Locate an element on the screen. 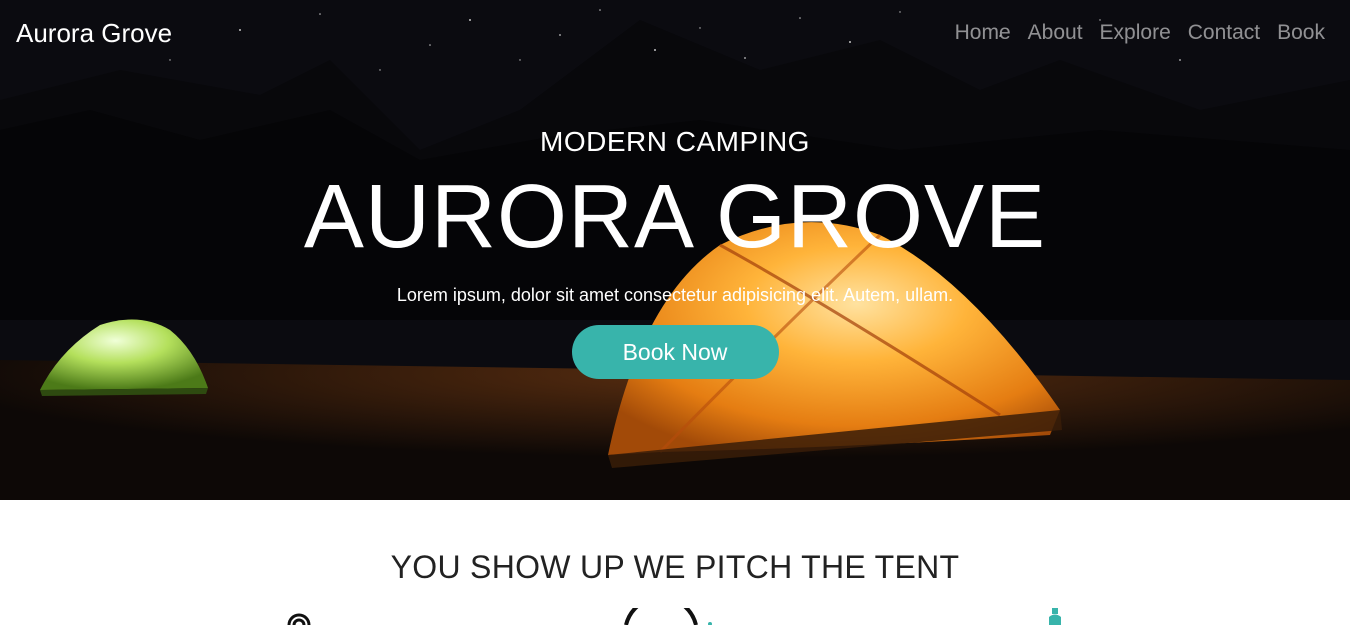 The height and width of the screenshot is (625, 1350). nav-links: Home About Explore Contact Book is located at coordinates (1140, 33).